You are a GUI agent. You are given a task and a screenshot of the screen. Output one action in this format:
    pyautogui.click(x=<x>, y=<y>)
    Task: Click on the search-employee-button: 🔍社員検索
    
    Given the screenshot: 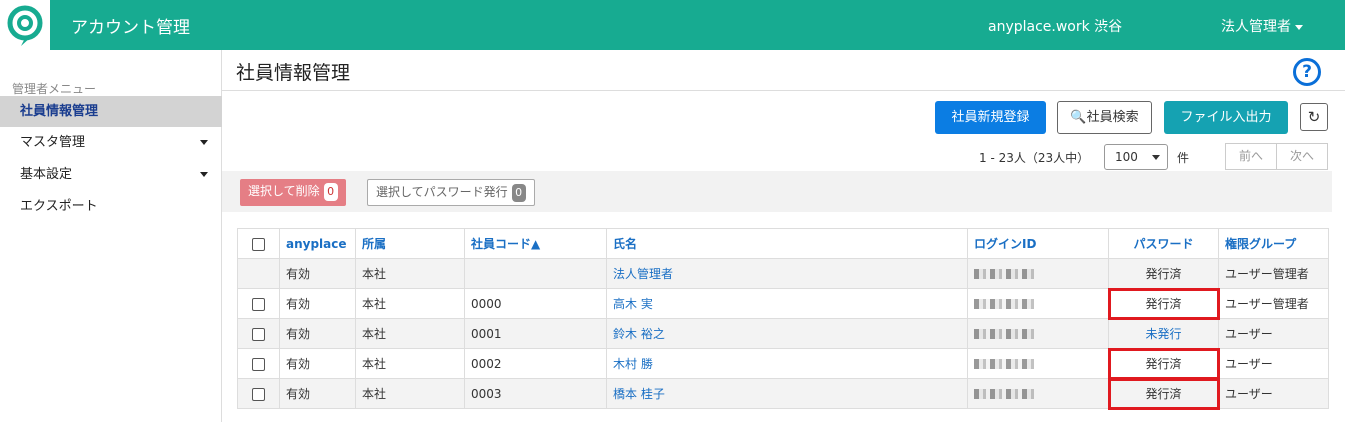 What is the action you would take?
    pyautogui.click(x=1104, y=117)
    